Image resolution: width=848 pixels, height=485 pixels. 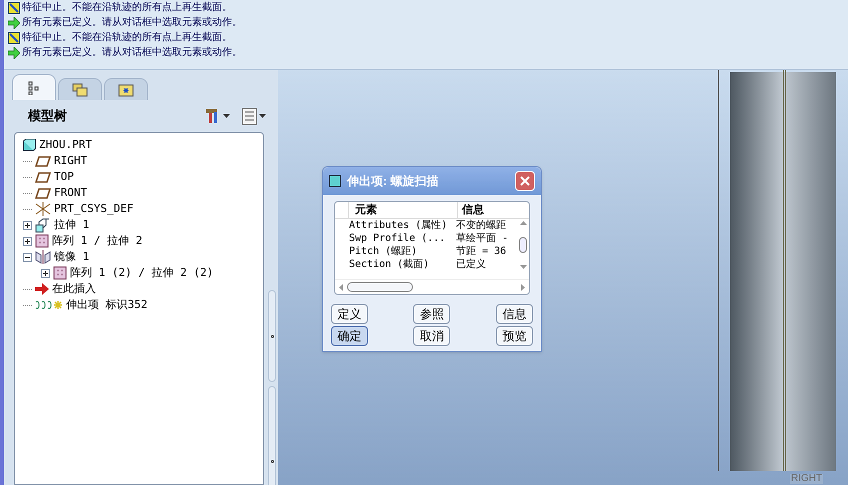 I want to click on extrude-icon, so click(x=43, y=225).